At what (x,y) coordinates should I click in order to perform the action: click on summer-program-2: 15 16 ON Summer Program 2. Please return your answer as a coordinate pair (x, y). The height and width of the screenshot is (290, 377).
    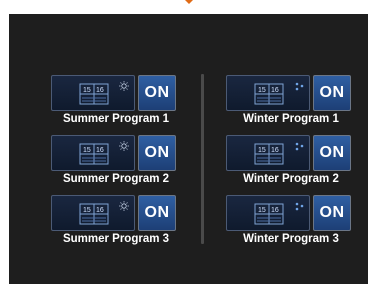
    Looking at the image, I should click on (115, 160).